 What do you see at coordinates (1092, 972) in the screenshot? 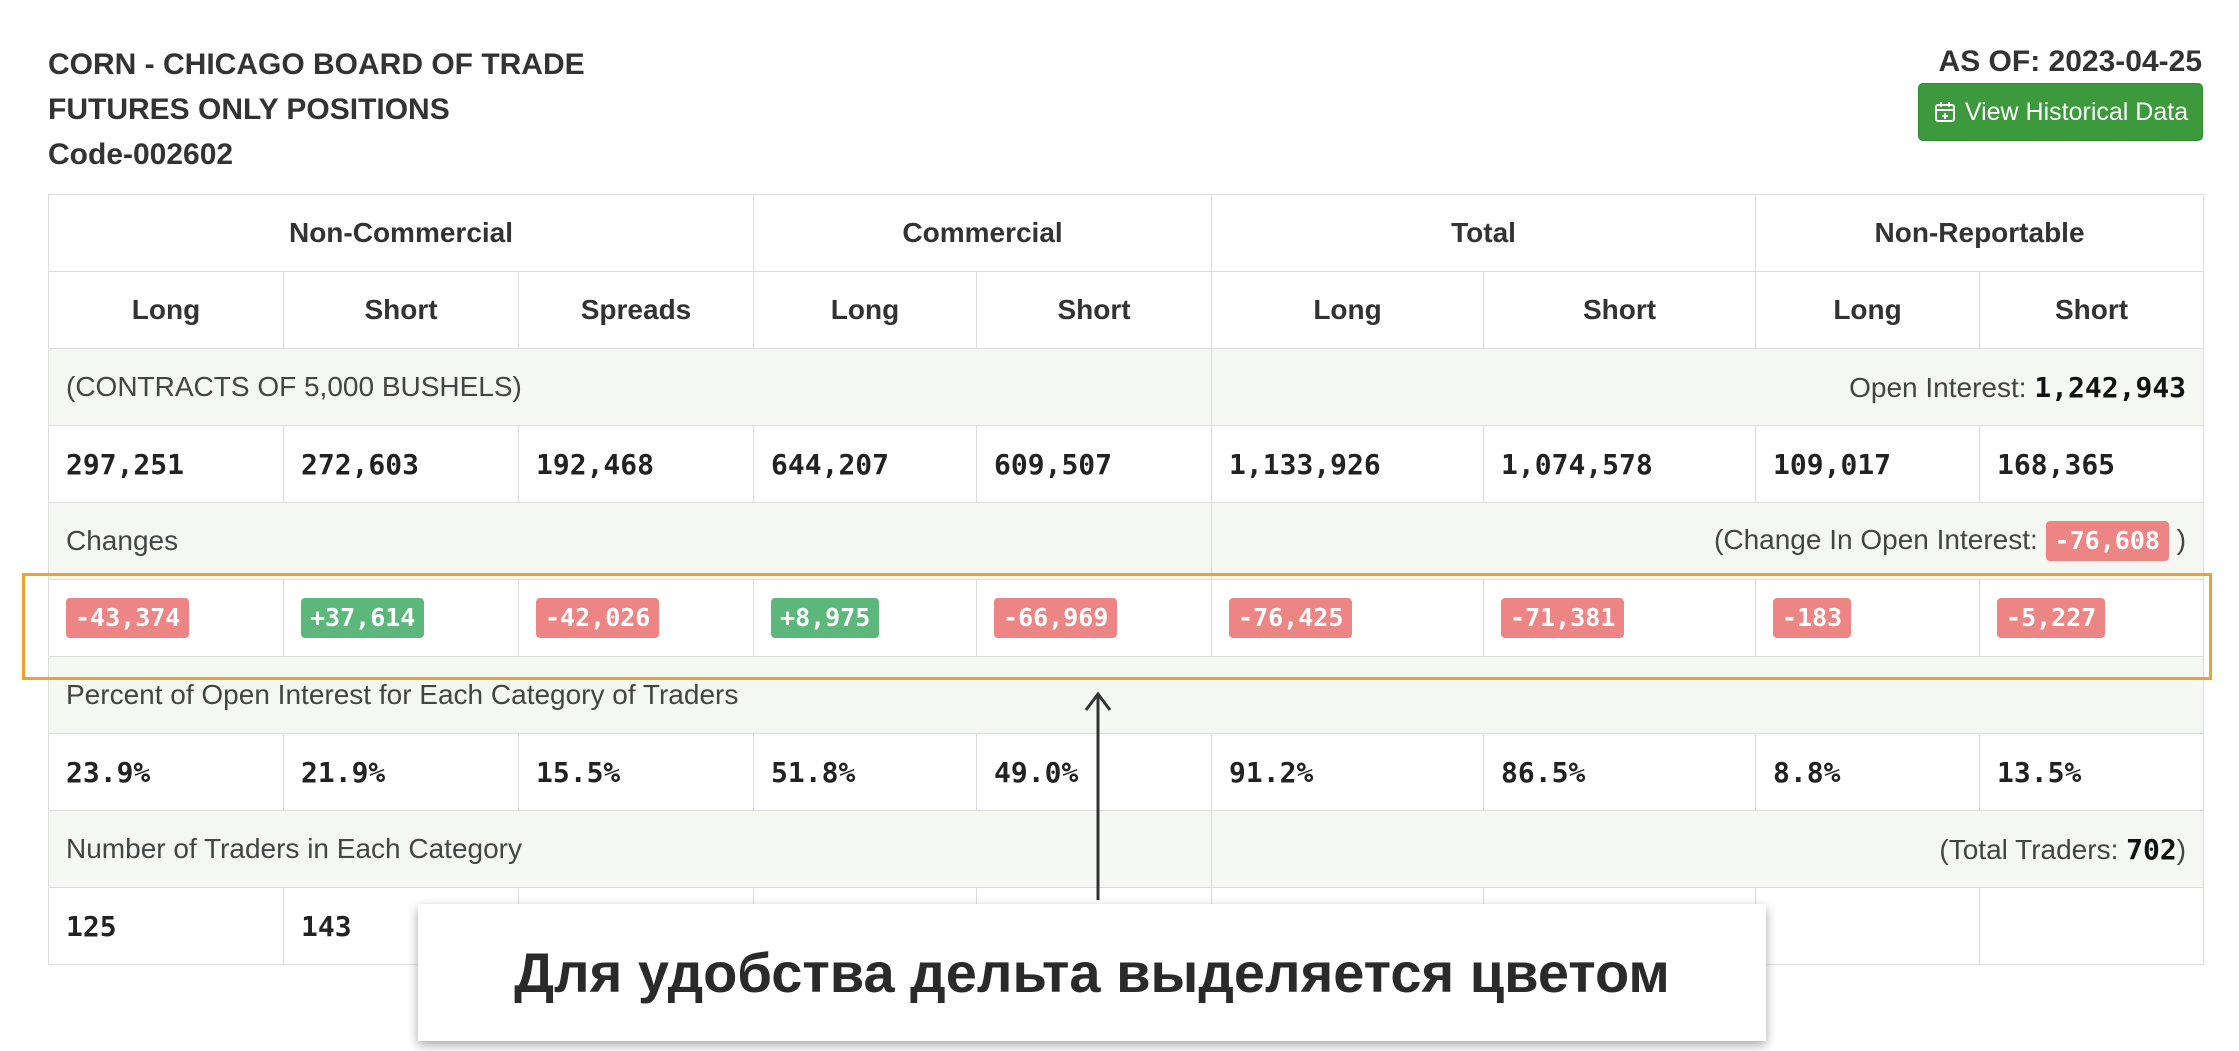
I see `annotation-caption: Для удобства дельта выделяется цветом` at bounding box center [1092, 972].